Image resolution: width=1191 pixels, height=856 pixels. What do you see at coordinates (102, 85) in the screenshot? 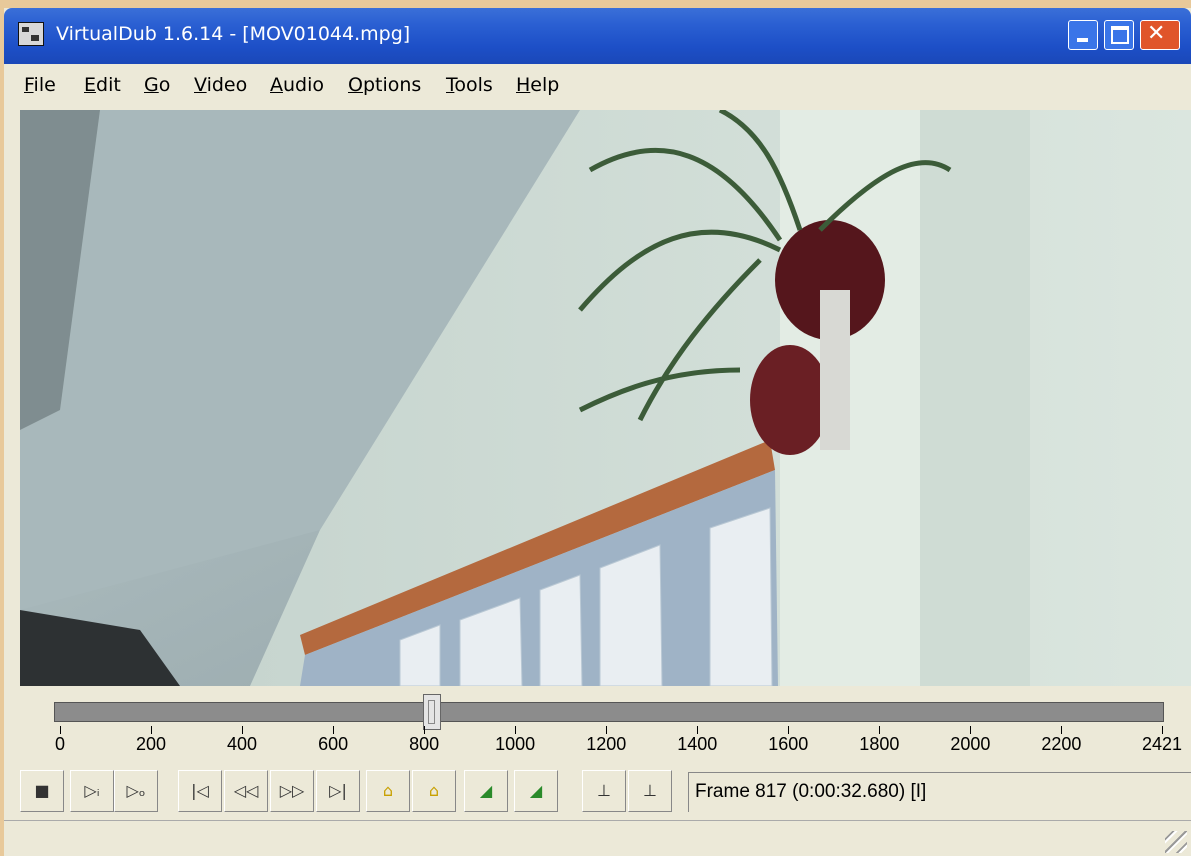
I see `menu-edit: Edit` at bounding box center [102, 85].